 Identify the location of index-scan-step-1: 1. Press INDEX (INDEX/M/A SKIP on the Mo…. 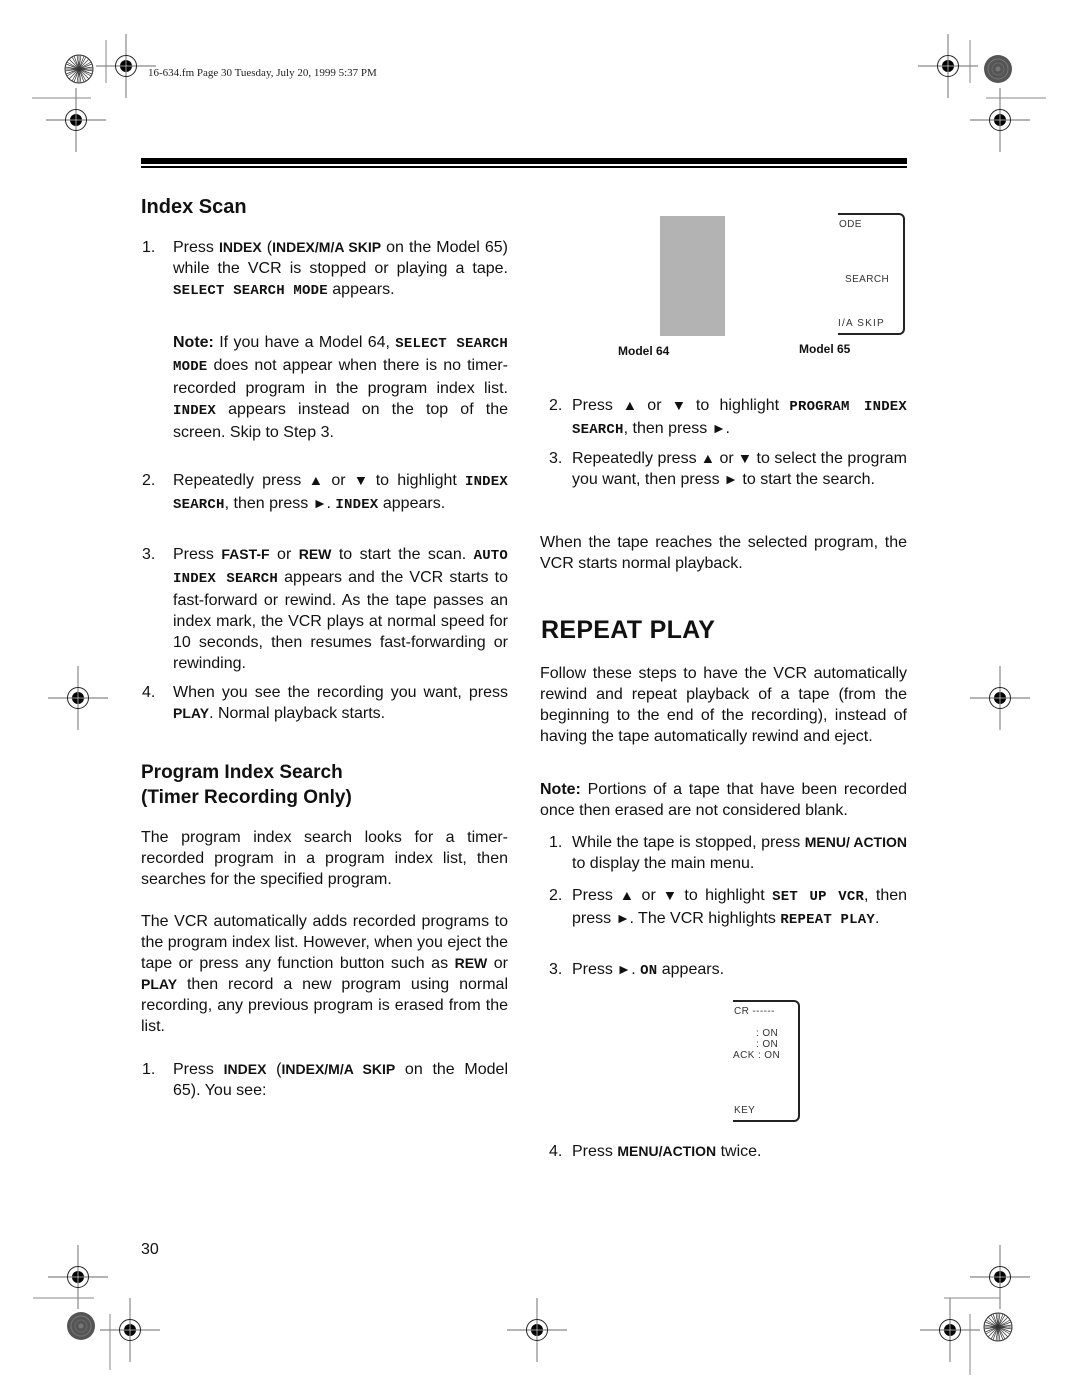
(325, 269).